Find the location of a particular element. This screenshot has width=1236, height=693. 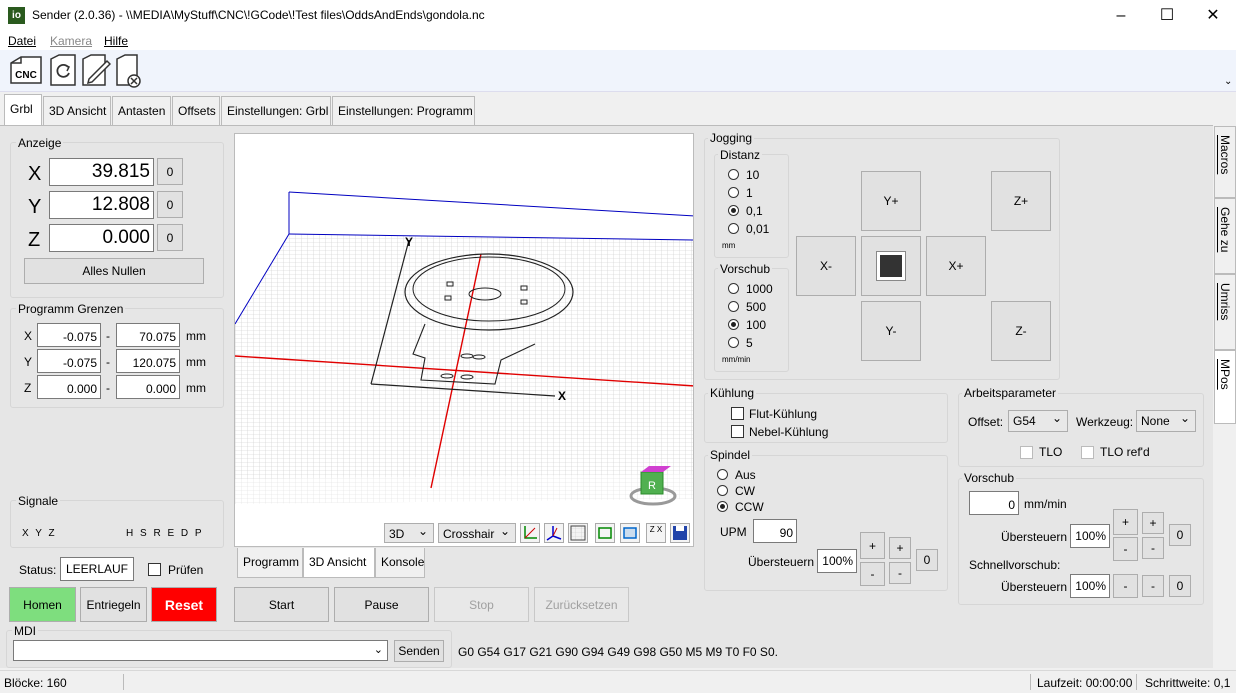

feed-override-minus-1: - is located at coordinates (1153, 548).